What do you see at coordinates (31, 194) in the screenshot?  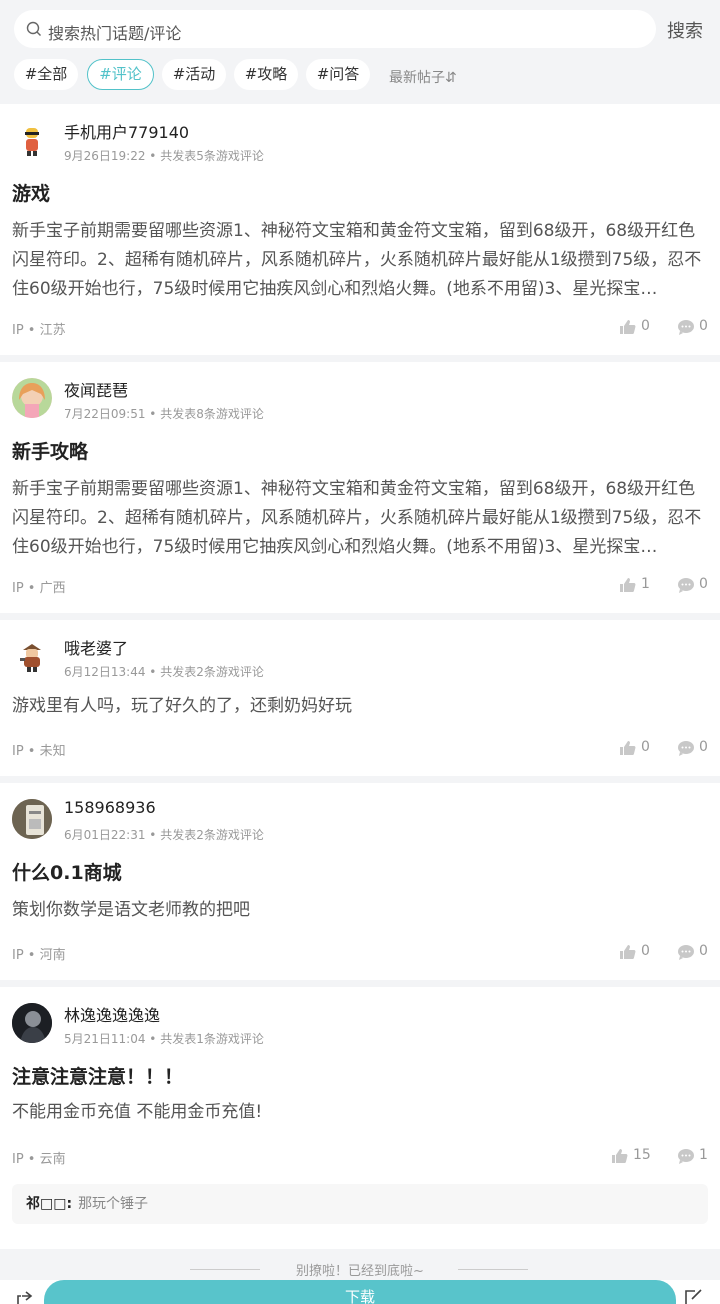 I see `post-title: 游戏` at bounding box center [31, 194].